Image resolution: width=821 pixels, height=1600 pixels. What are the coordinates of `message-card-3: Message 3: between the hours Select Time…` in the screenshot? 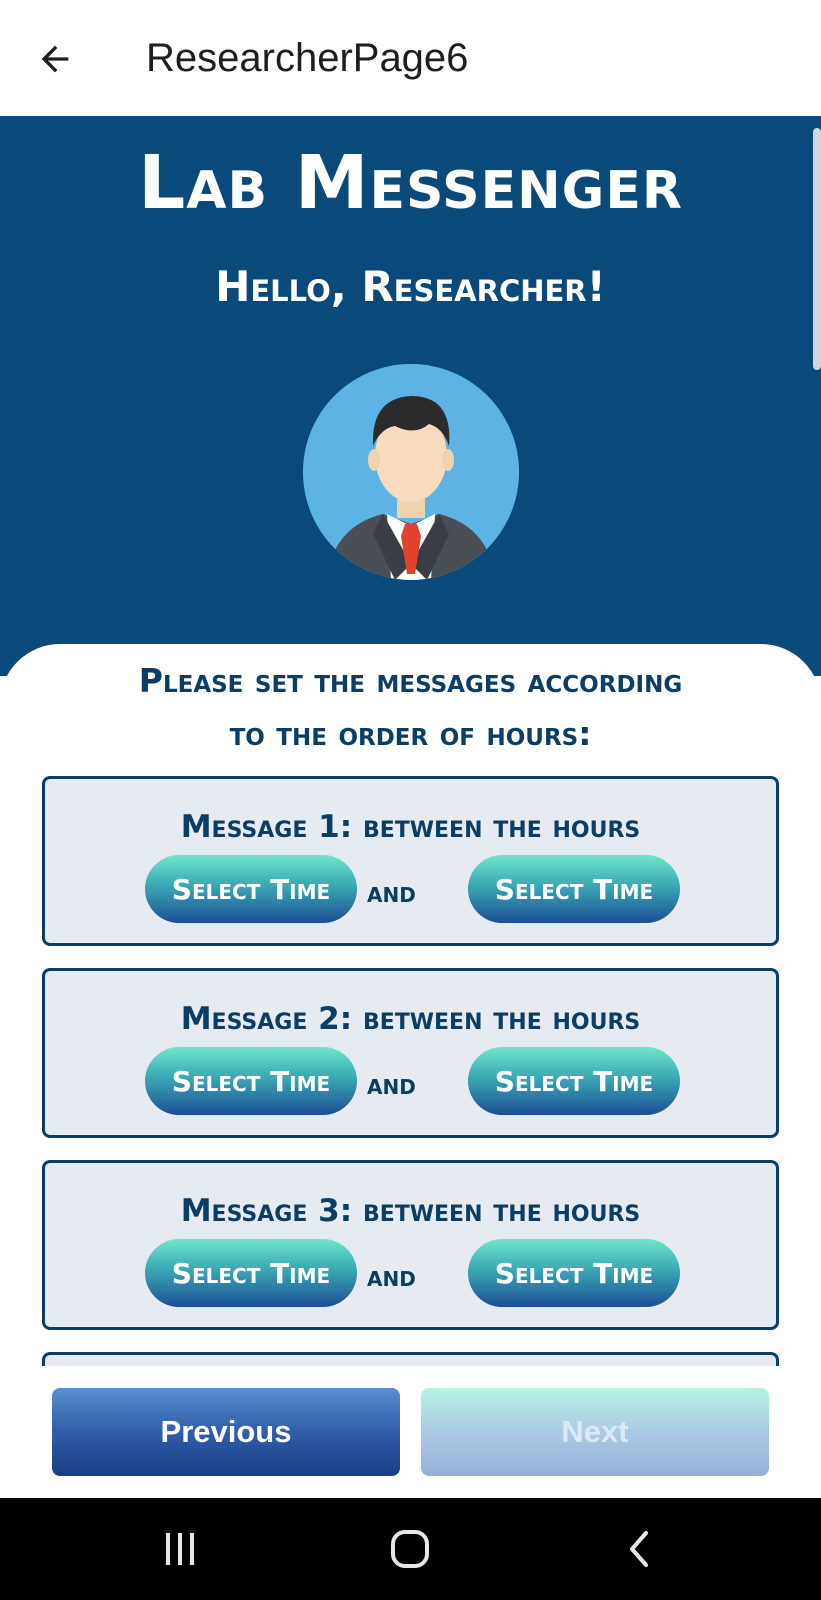 It's located at (410, 1245).